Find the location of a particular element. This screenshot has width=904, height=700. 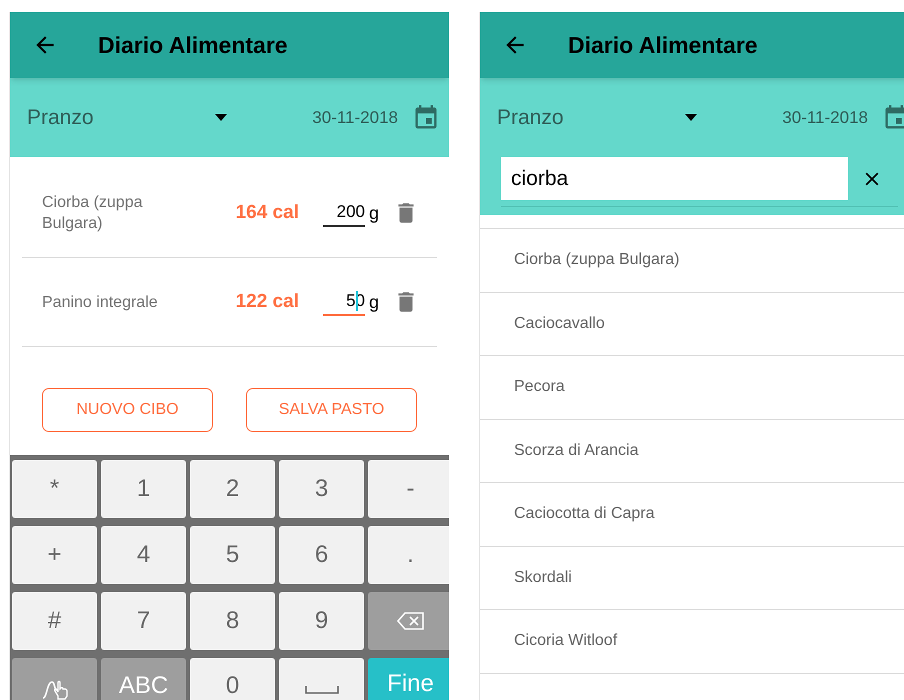

backspace-key is located at coordinates (408, 621).